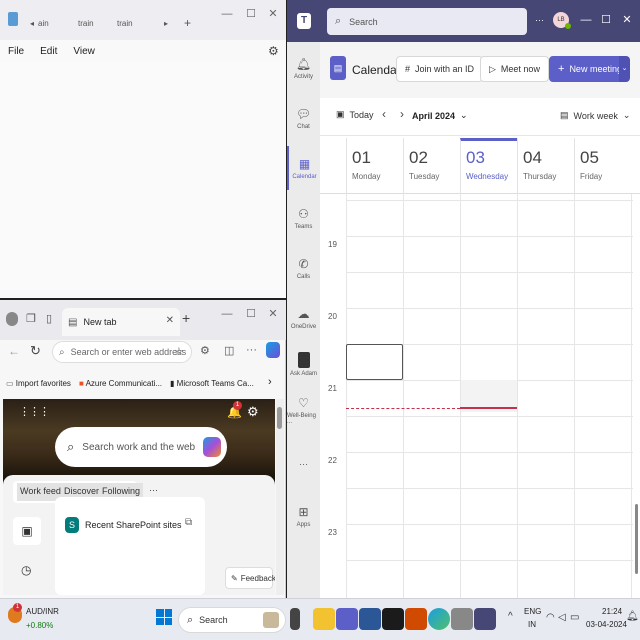  I want to click on start-windows-icon, so click(164, 617).